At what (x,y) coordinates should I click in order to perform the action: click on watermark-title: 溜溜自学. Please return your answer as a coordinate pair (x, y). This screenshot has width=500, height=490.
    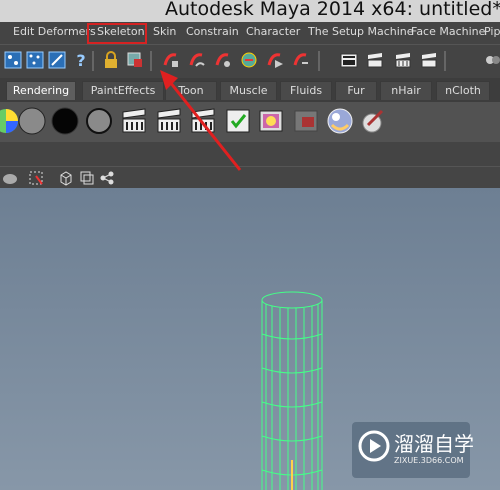
    Looking at the image, I should click on (434, 444).